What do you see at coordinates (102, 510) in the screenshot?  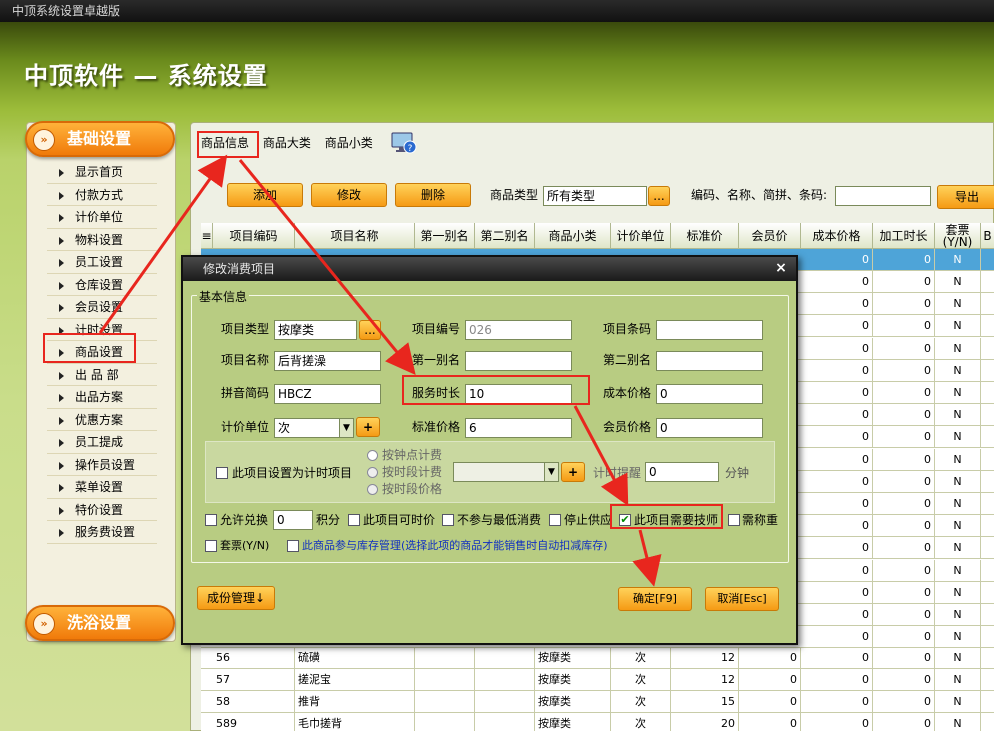 I see `sidebar-item-special-price: 特价设置` at bounding box center [102, 510].